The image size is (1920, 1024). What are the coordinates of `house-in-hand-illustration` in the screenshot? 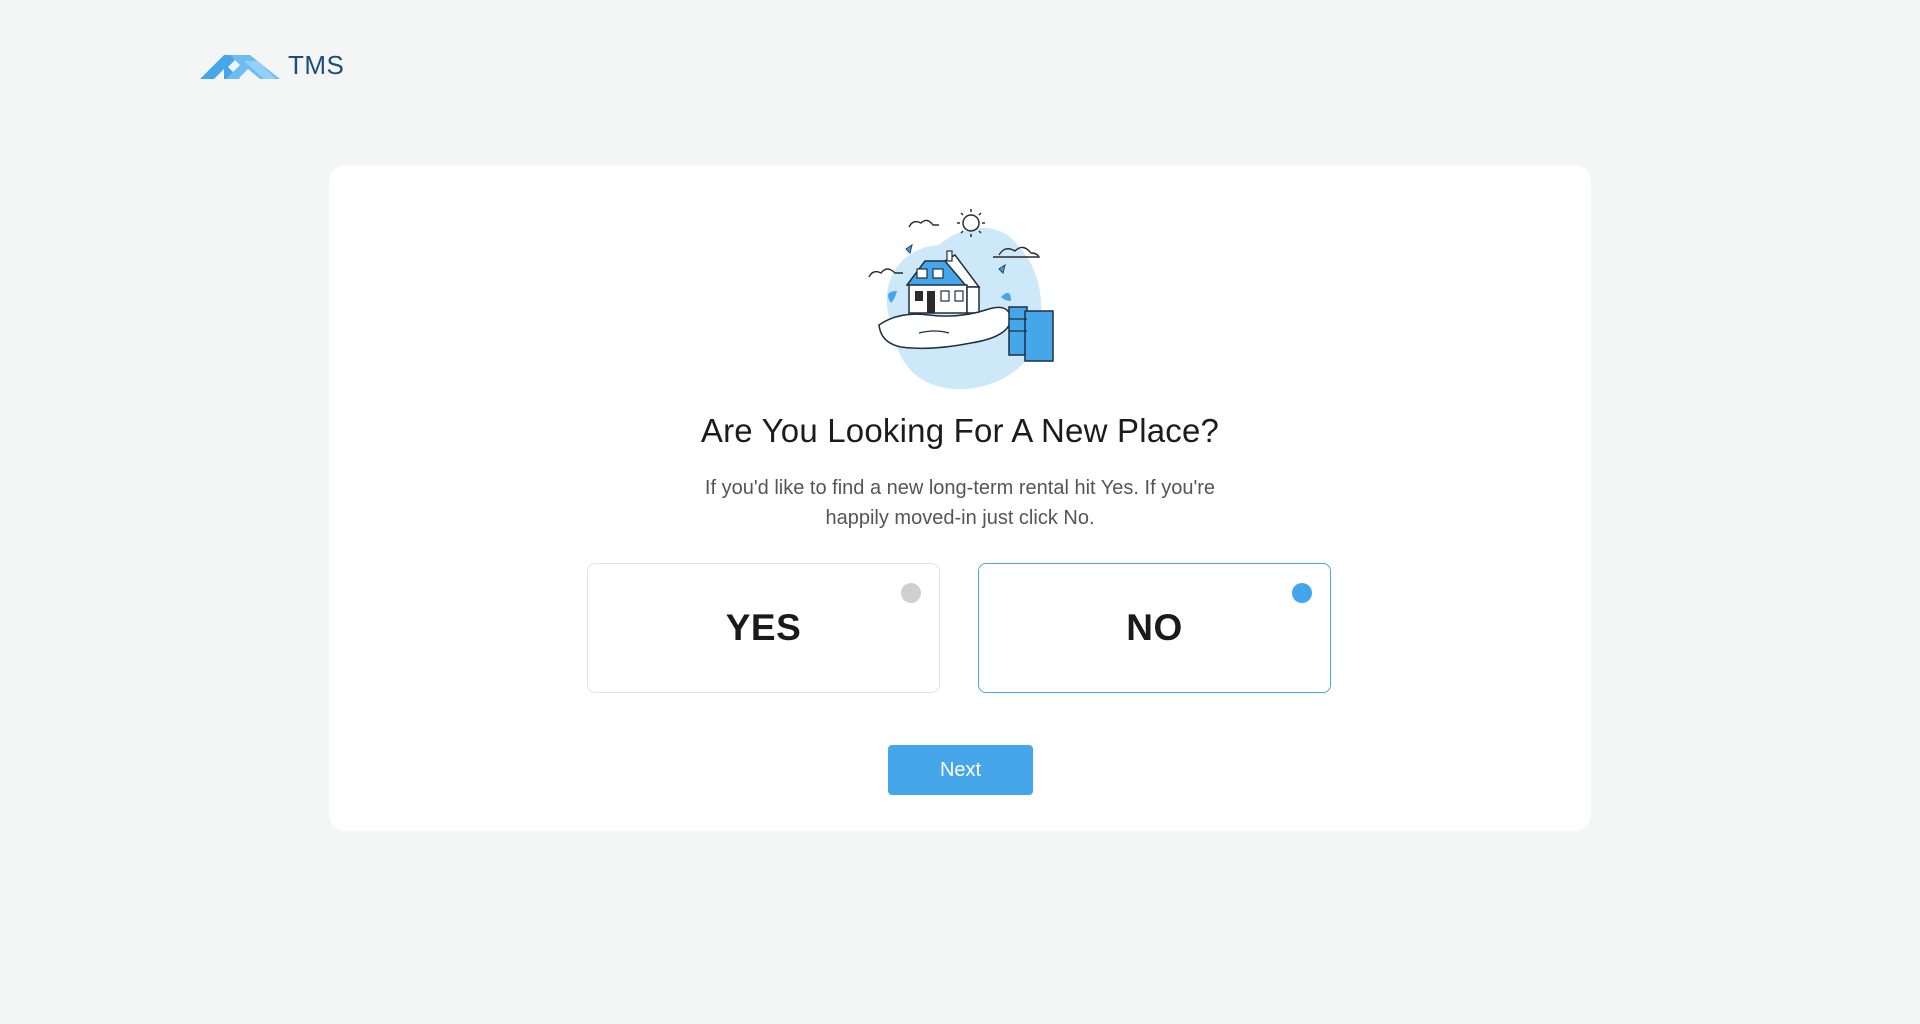 It's located at (961, 299).